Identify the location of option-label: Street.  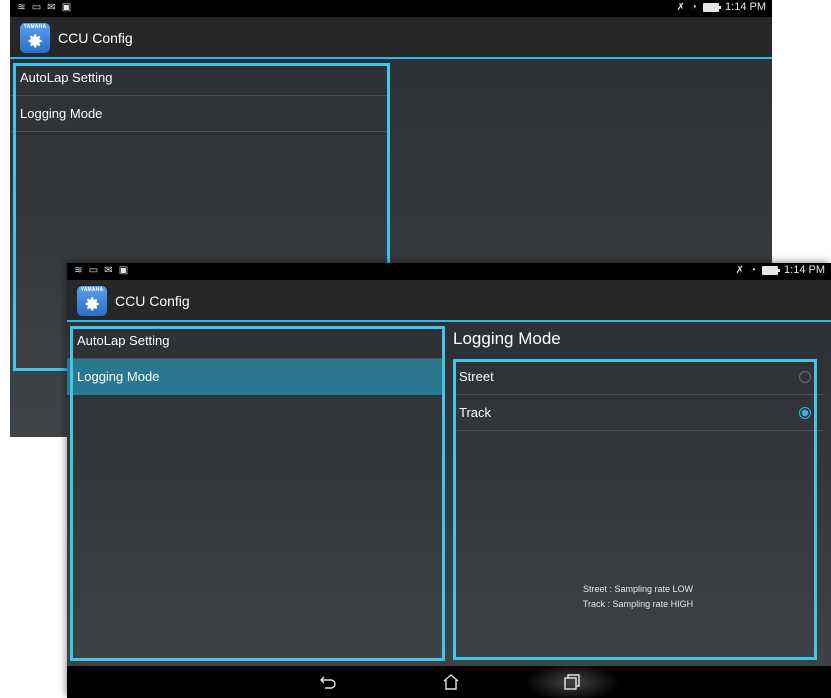
(476, 376).